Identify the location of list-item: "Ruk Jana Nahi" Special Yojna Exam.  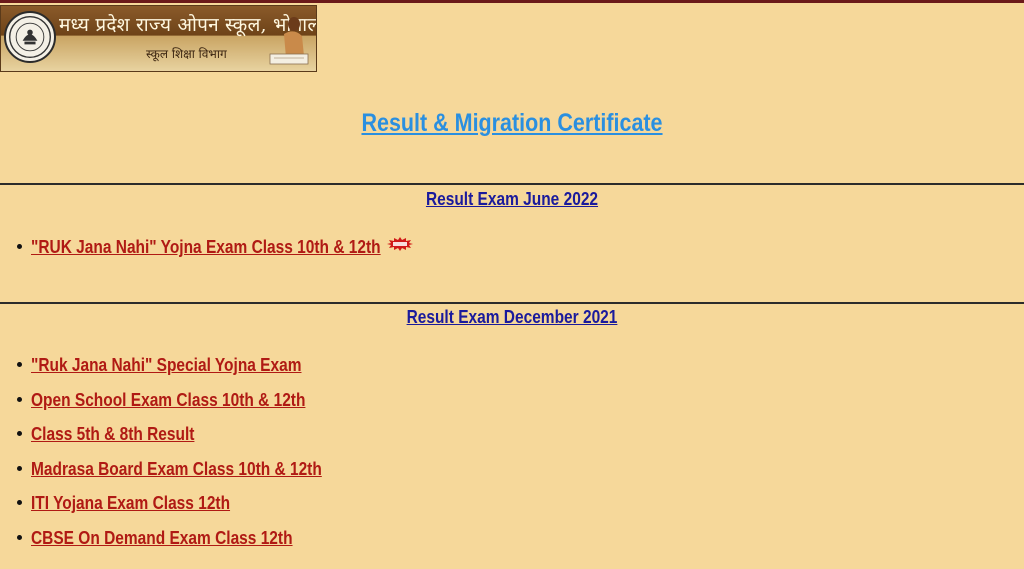
(184, 370).